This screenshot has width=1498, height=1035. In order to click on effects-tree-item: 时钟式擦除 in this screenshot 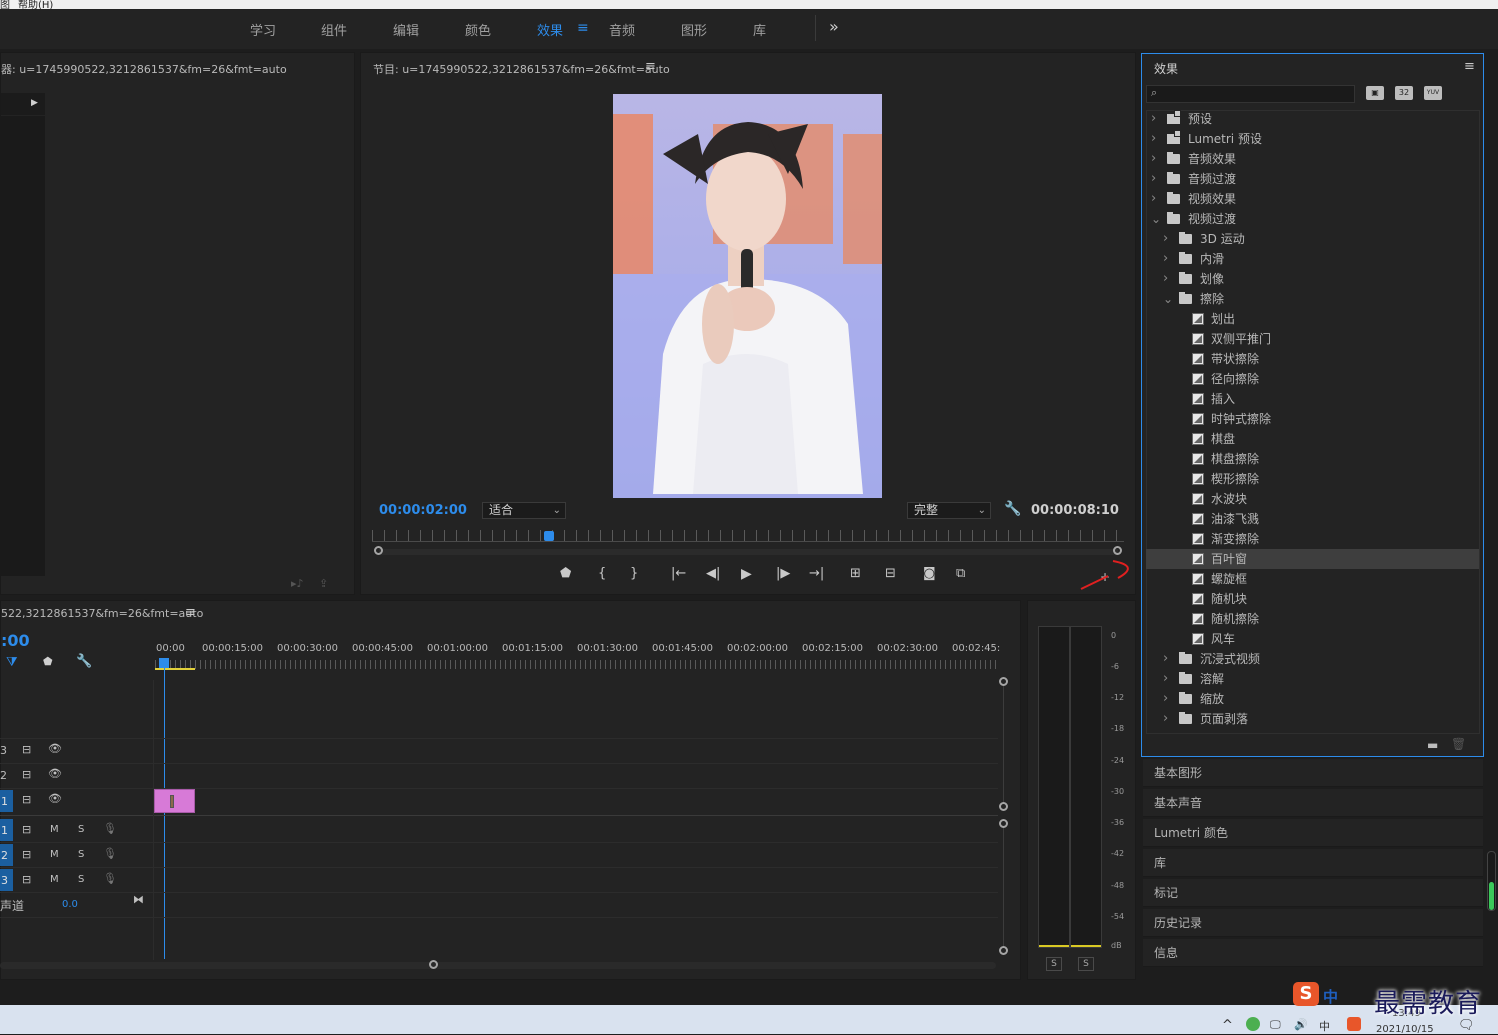, I will do `click(1312, 419)`.